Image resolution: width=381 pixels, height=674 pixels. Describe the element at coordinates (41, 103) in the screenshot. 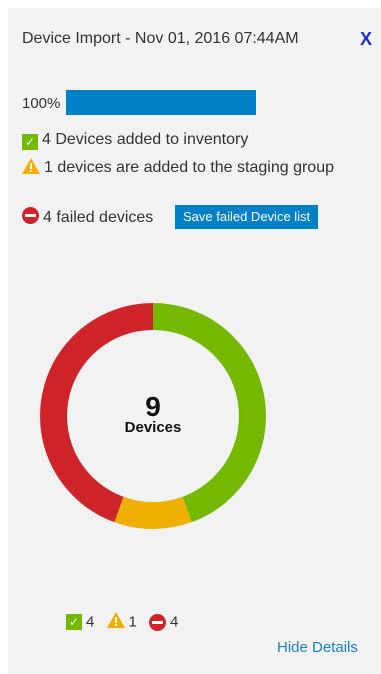

I see `progress-percent: 100%` at that location.